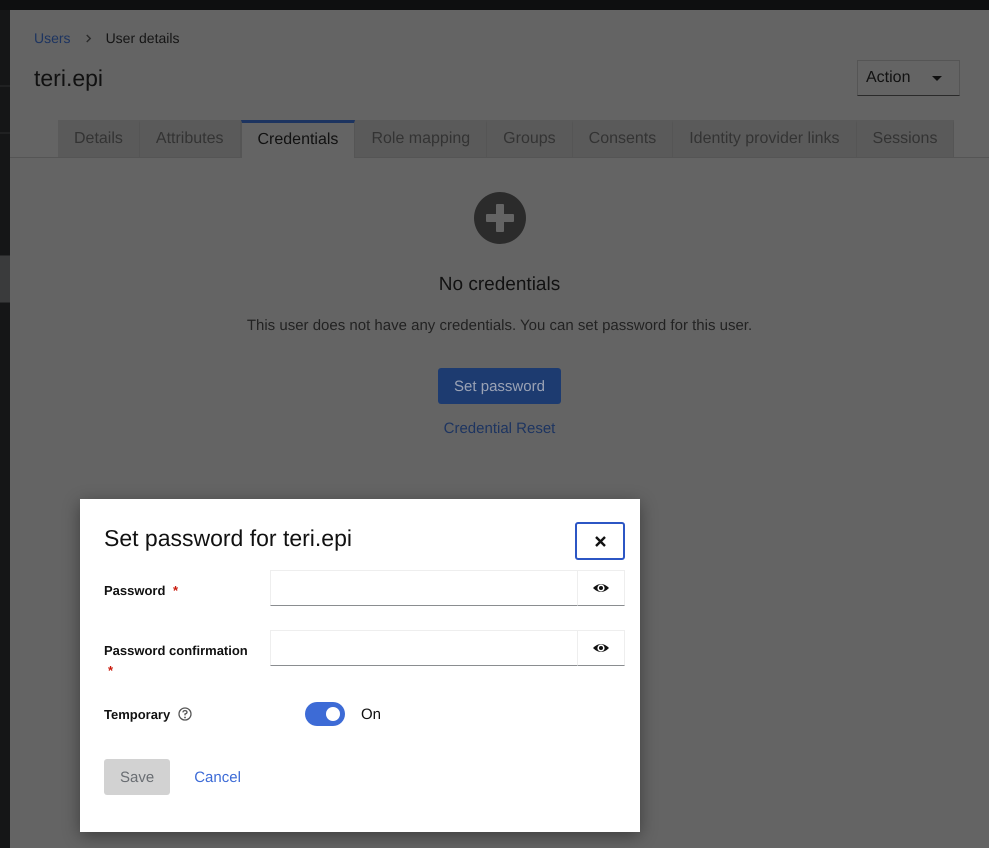 The width and height of the screenshot is (989, 848). Describe the element at coordinates (500, 218) in the screenshot. I see `add-icon` at that location.